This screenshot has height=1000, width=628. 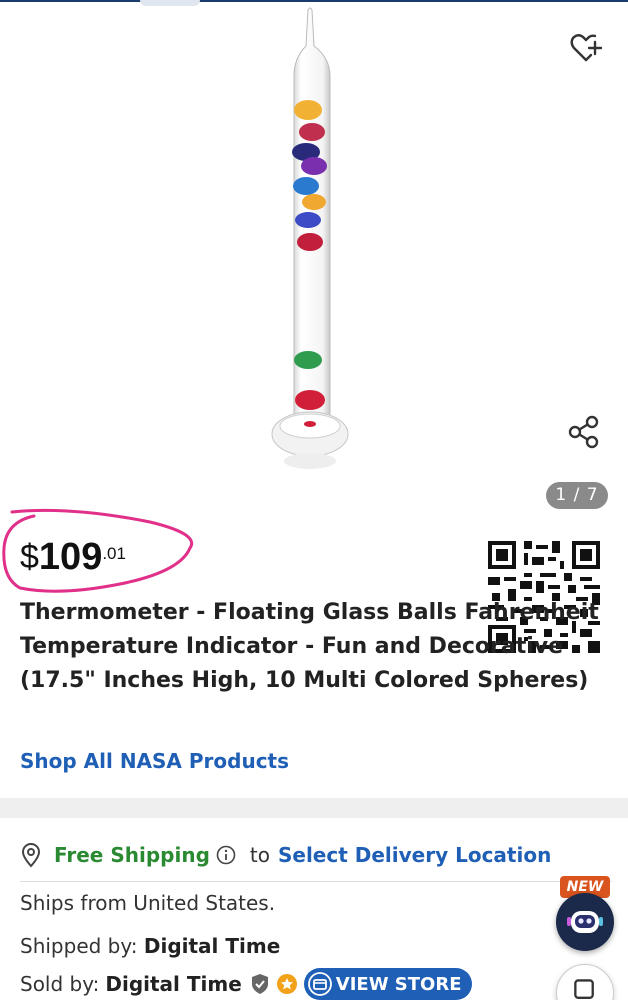 What do you see at coordinates (31, 855) in the screenshot?
I see `location-pin-icon` at bounding box center [31, 855].